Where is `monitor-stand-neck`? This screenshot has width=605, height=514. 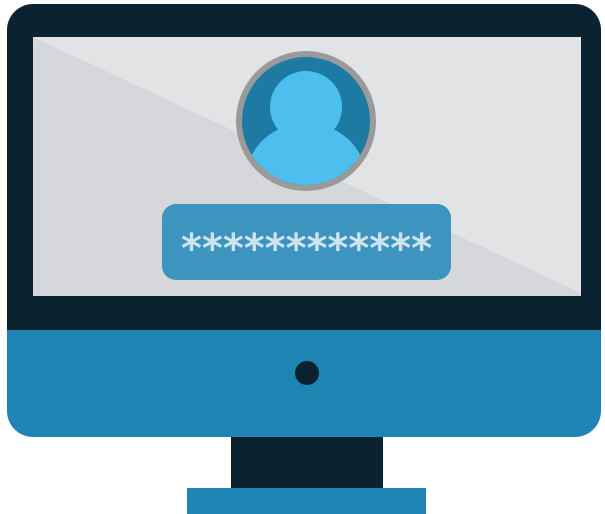
monitor-stand-neck is located at coordinates (307, 463).